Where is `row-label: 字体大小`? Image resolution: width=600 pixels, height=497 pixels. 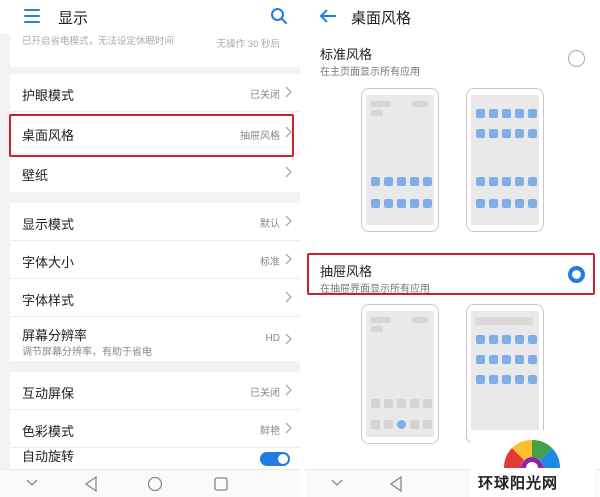 row-label: 字体大小 is located at coordinates (48, 262).